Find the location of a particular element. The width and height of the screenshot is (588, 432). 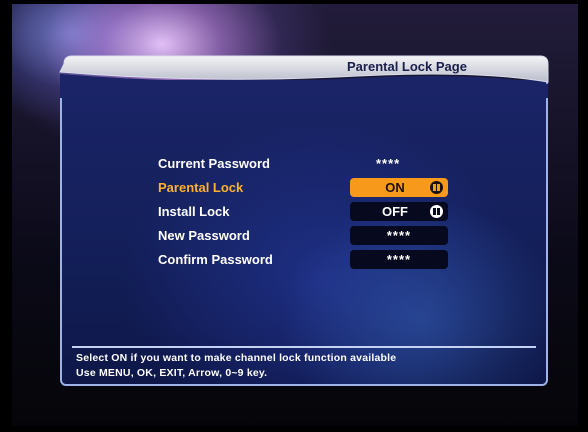

new-password-value: **** is located at coordinates (399, 235).